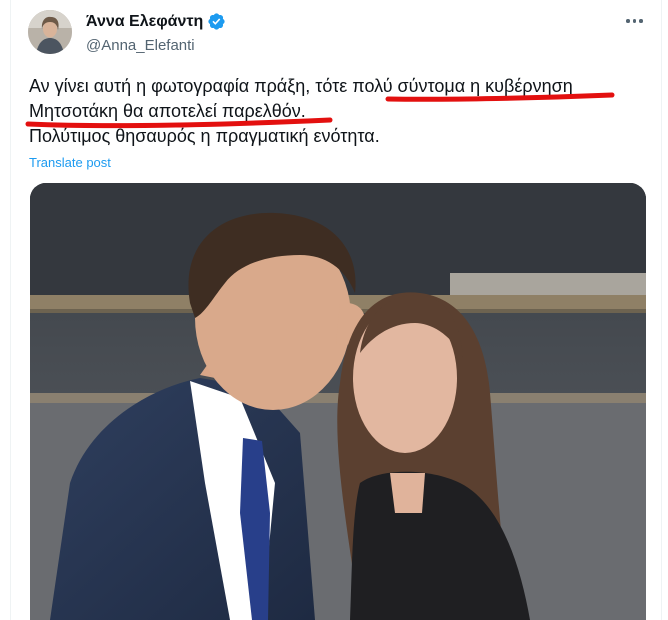 The width and height of the screenshot is (668, 620). Describe the element at coordinates (70, 162) in the screenshot. I see `translate-post-link: Translate post` at that location.